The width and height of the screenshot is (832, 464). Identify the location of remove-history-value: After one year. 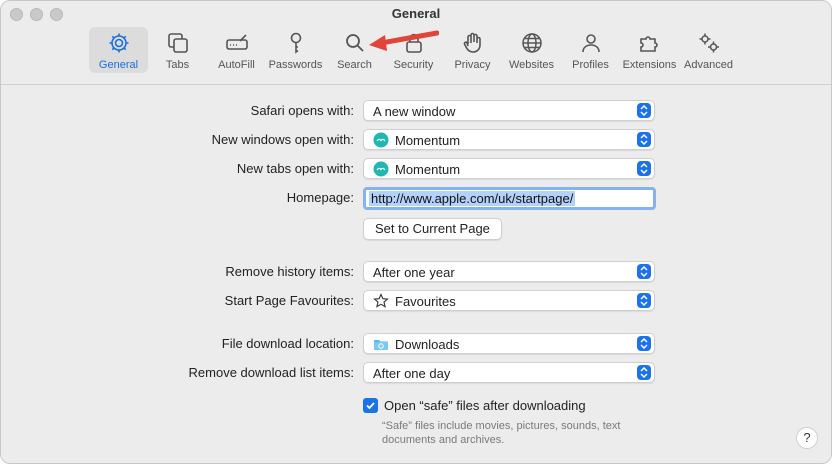
(414, 272).